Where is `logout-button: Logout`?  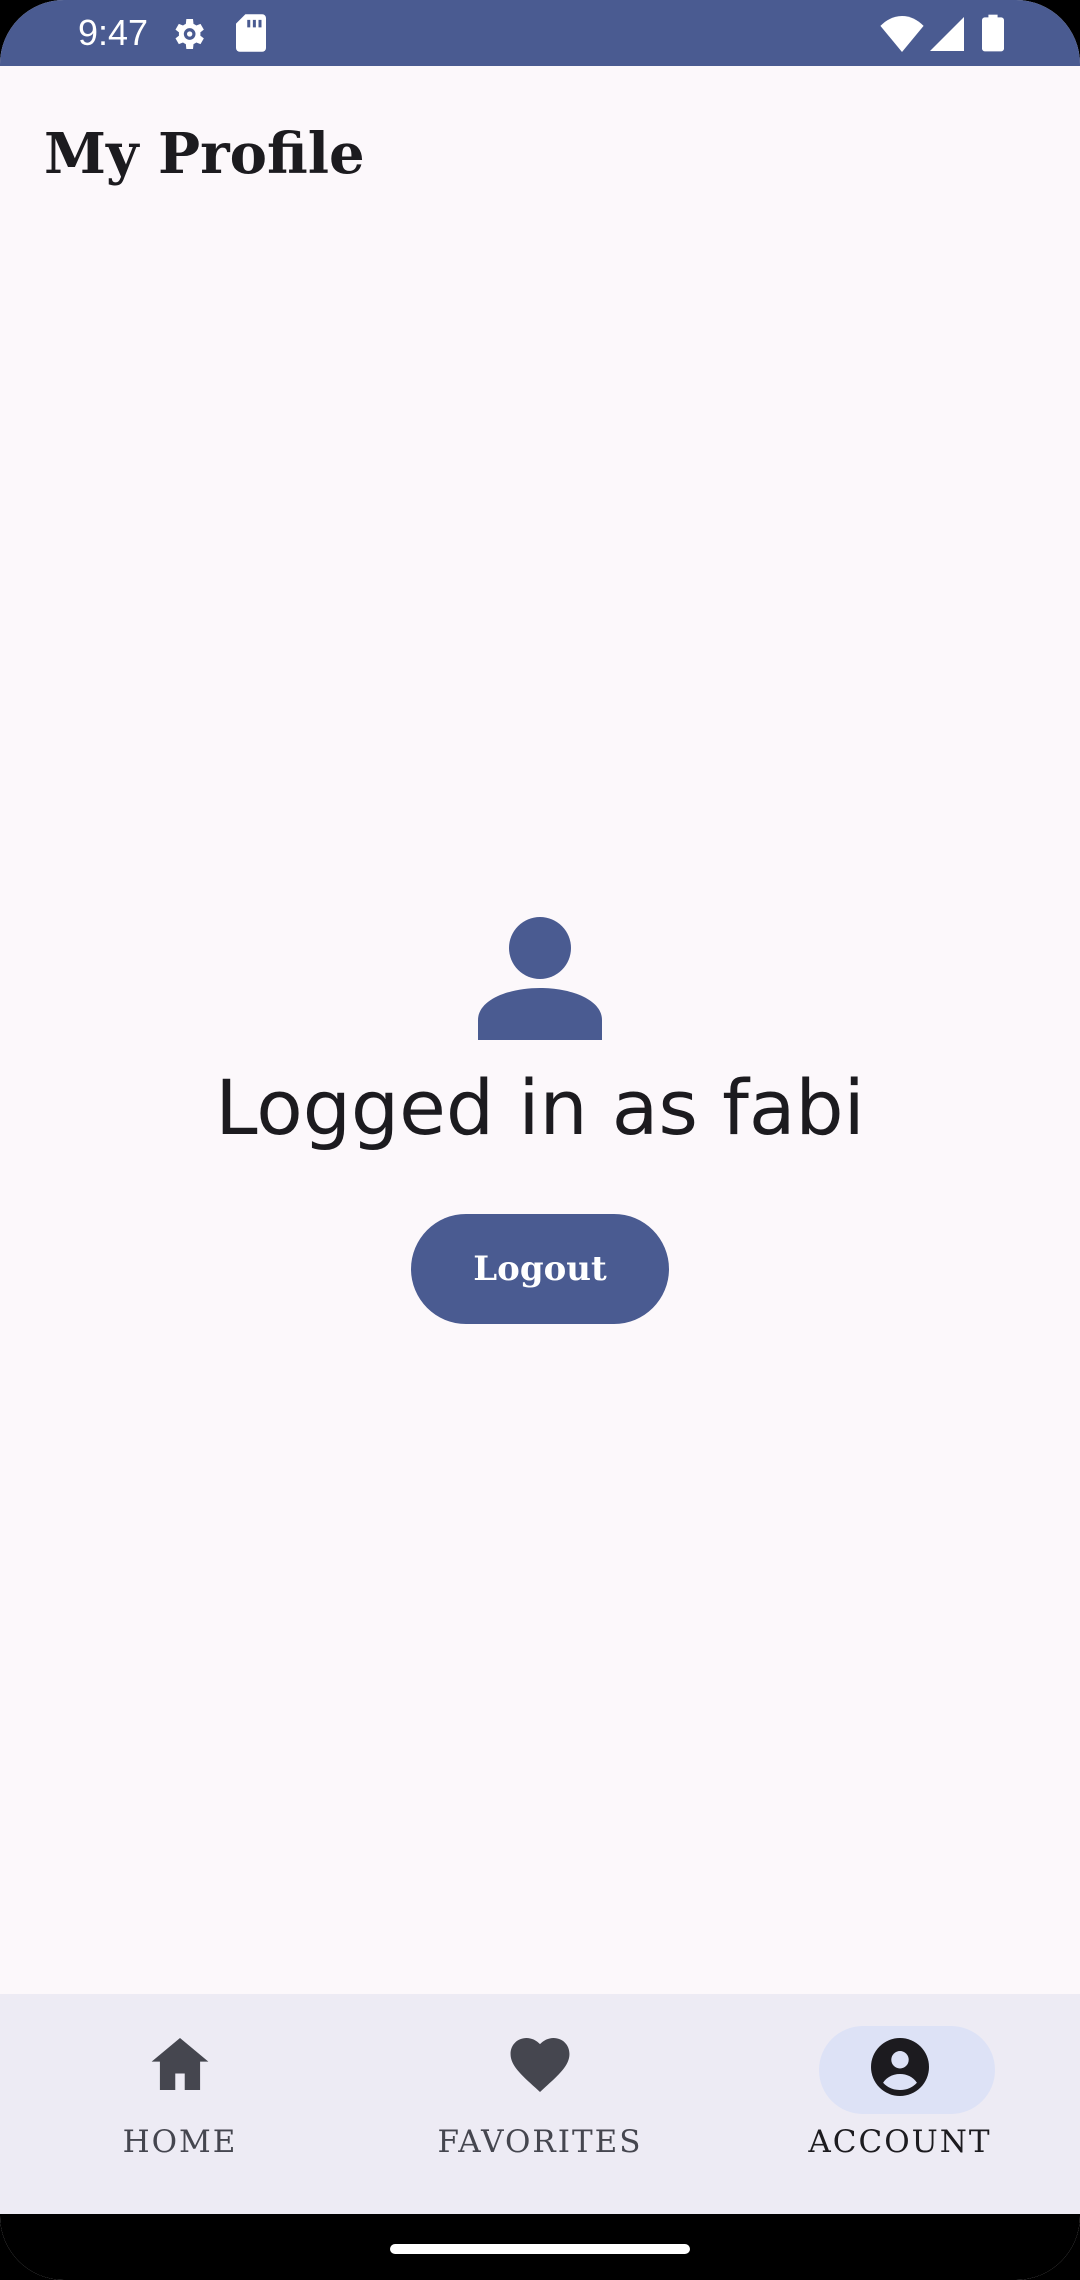
logout-button: Logout is located at coordinates (540, 1269).